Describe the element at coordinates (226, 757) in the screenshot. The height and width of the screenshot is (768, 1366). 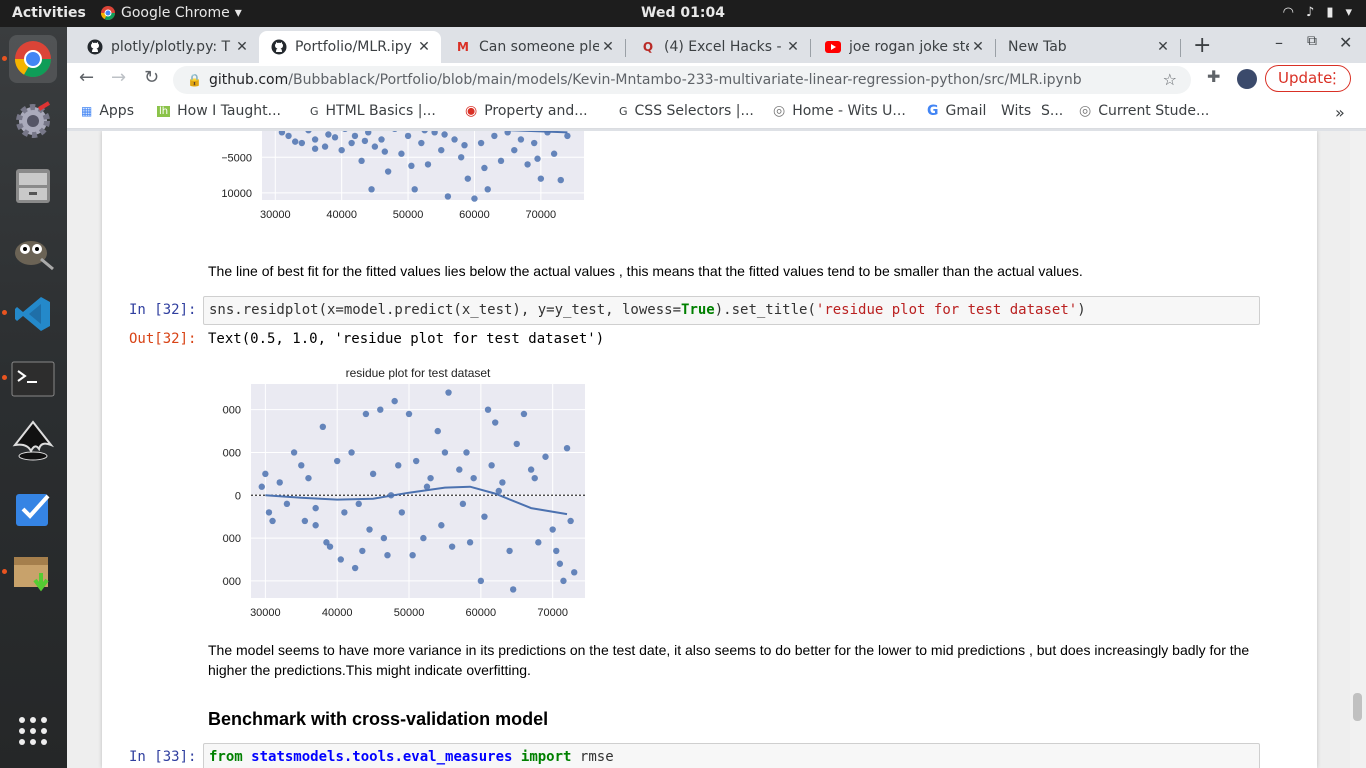
I see `code-keyword: from` at that location.